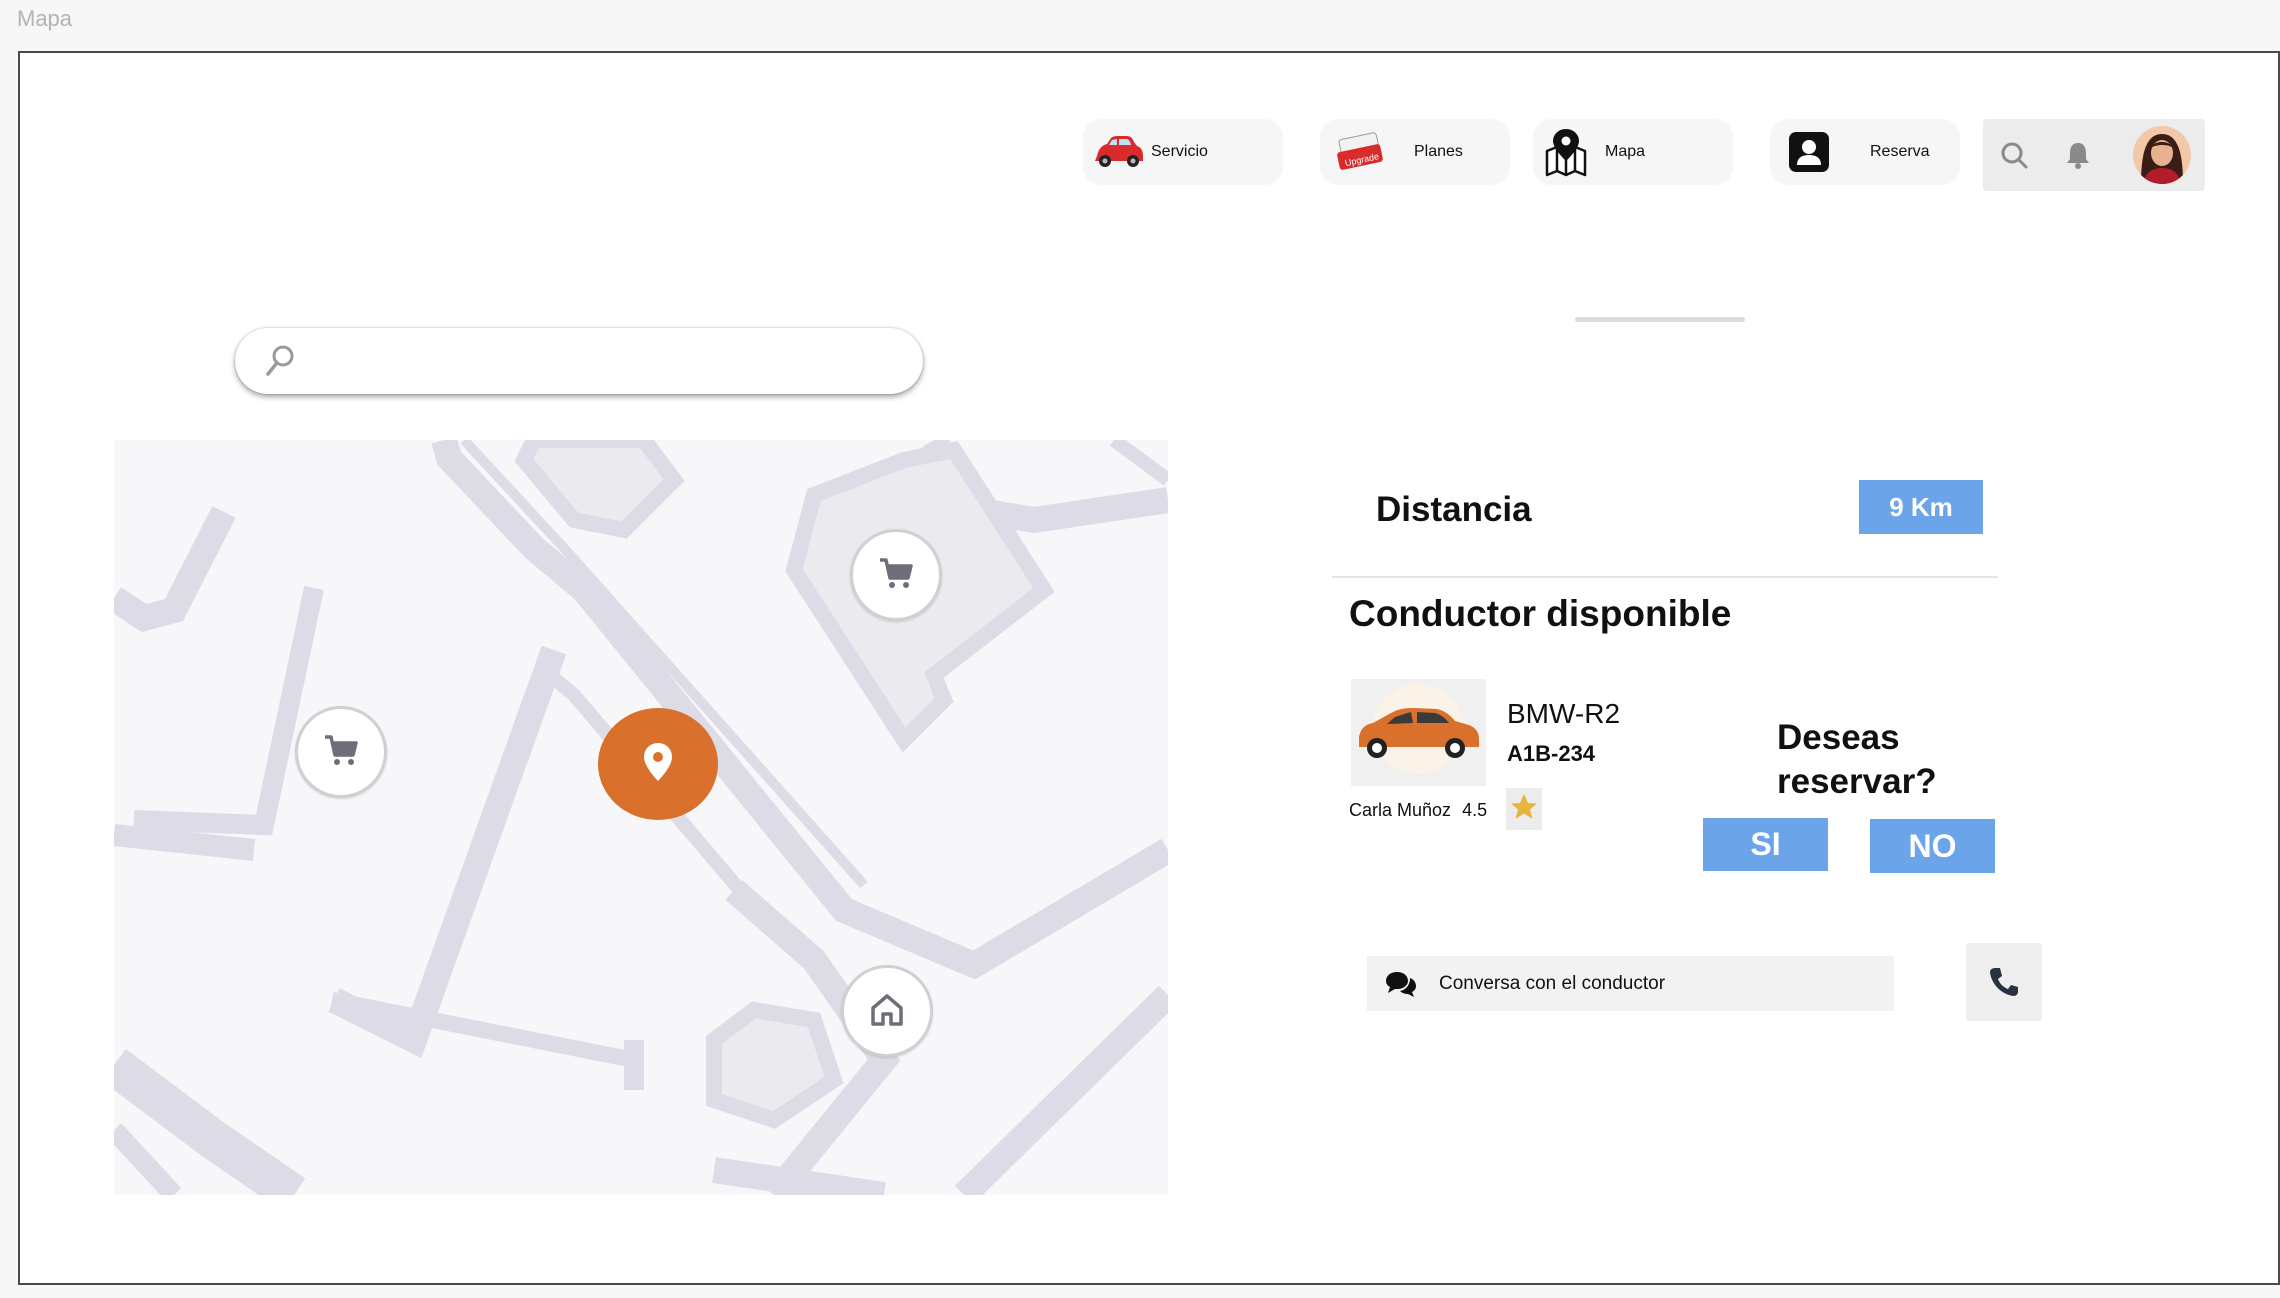 This screenshot has width=2280, height=1298. Describe the element at coordinates (1564, 713) in the screenshot. I see `car-model: BMW-R2` at that location.